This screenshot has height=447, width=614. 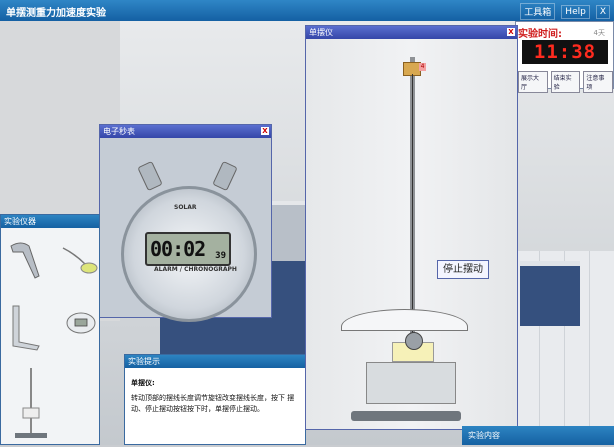 What do you see at coordinates (185, 131) in the screenshot?
I see `stopwatch-window-title: 电子秒表 X` at bounding box center [185, 131].